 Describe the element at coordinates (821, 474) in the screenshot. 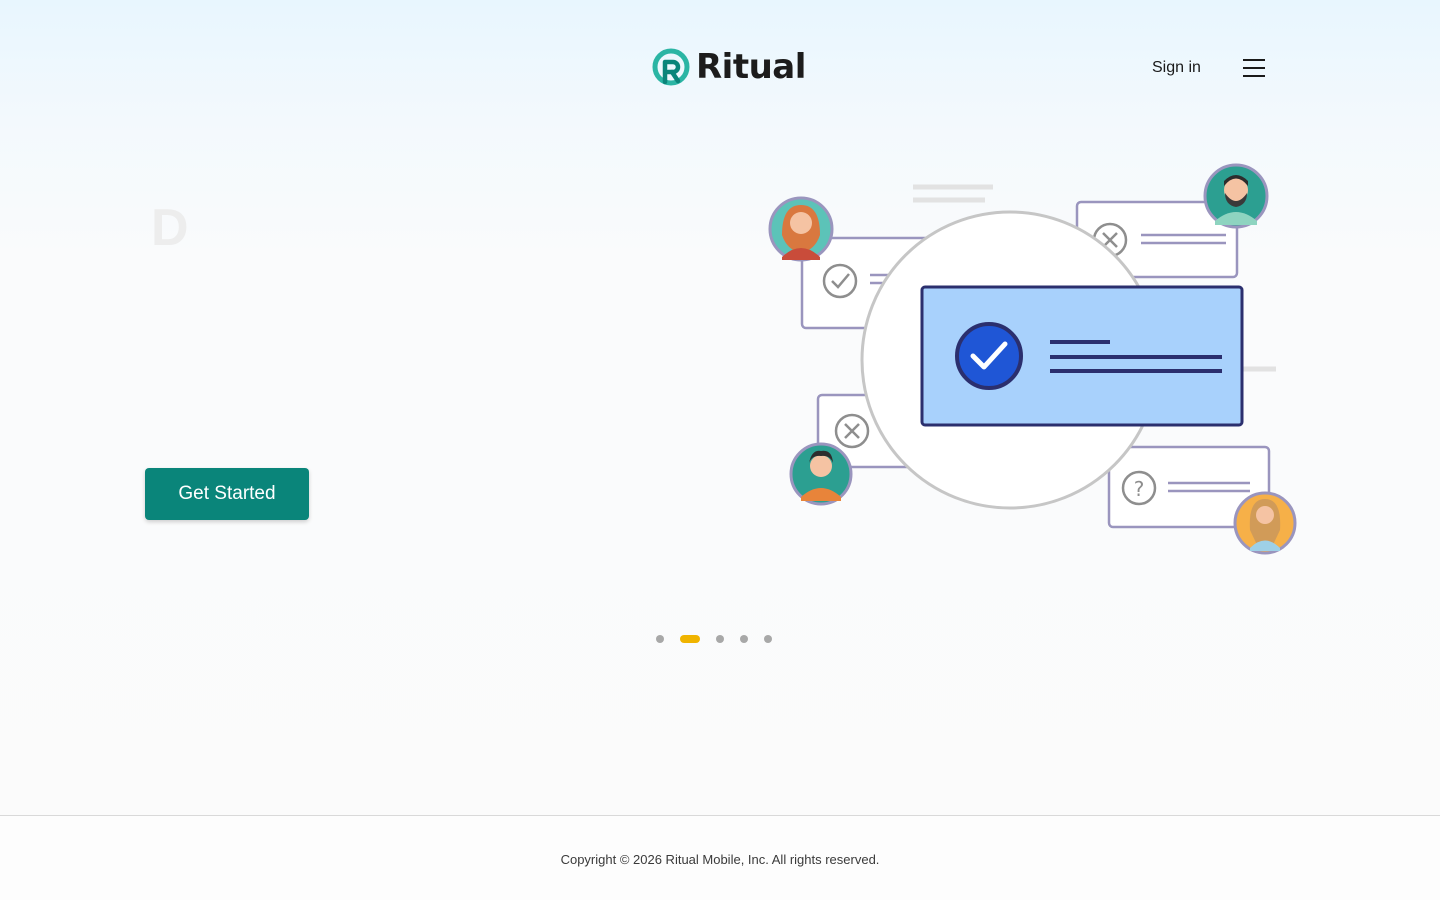

I see `avatar-young-man` at that location.